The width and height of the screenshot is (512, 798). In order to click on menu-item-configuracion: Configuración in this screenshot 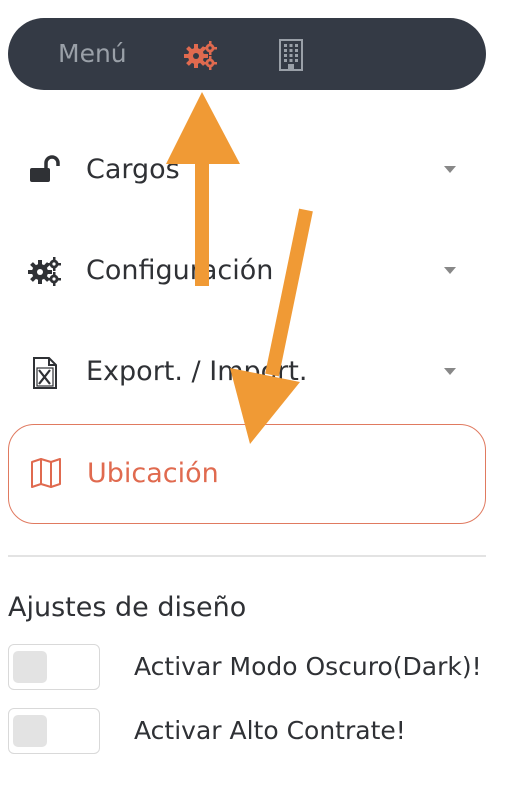, I will do `click(247, 271)`.